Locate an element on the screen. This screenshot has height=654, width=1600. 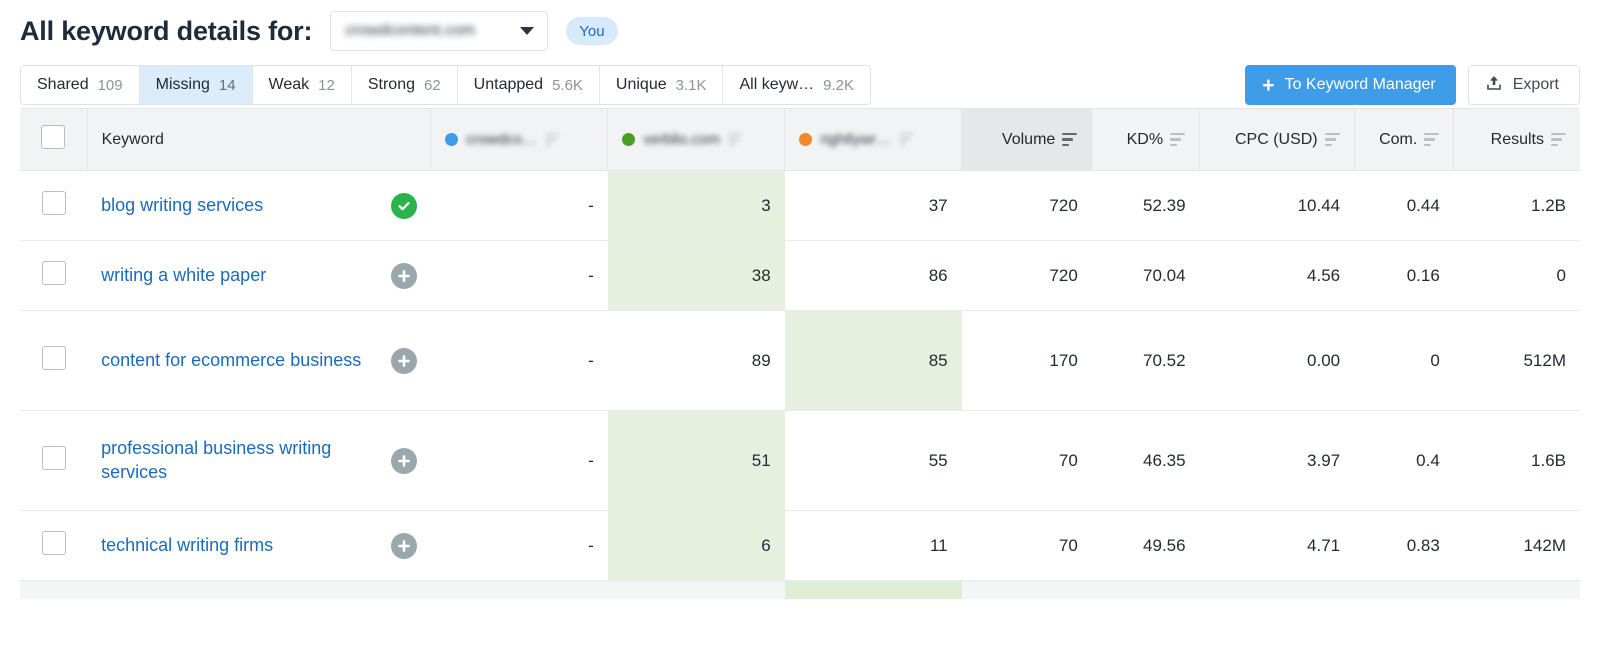
select-all-header is located at coordinates (54, 139).